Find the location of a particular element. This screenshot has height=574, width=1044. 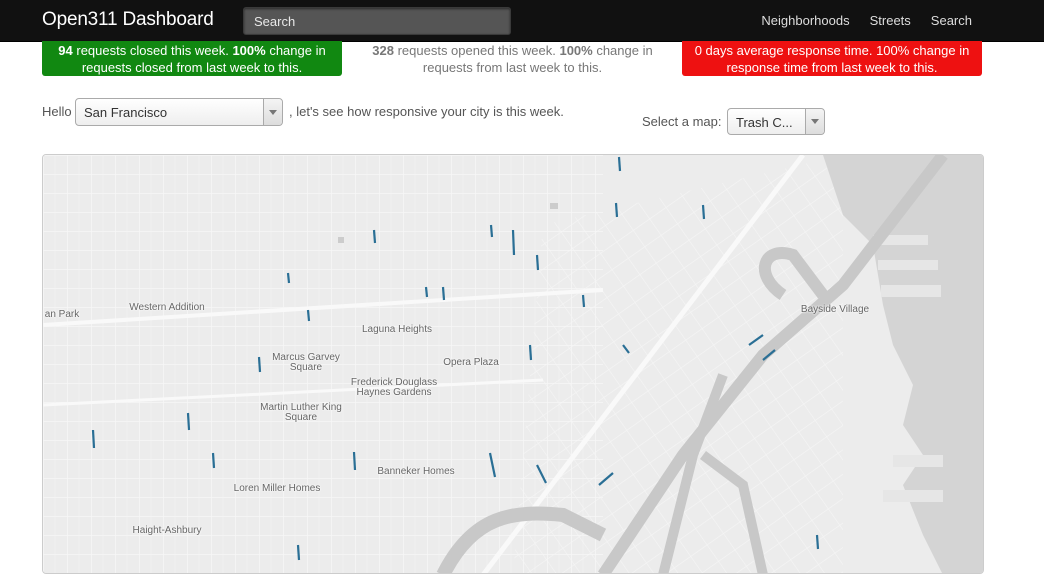

closed-text-1: requests closed this week. is located at coordinates (152, 50).